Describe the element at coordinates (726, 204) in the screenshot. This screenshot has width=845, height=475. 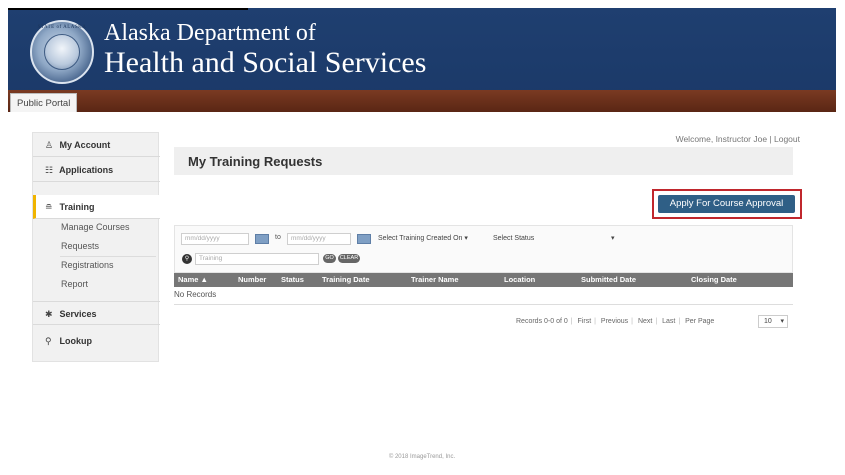
I see `apply-course-approval-button: Apply For Course Approval` at that location.